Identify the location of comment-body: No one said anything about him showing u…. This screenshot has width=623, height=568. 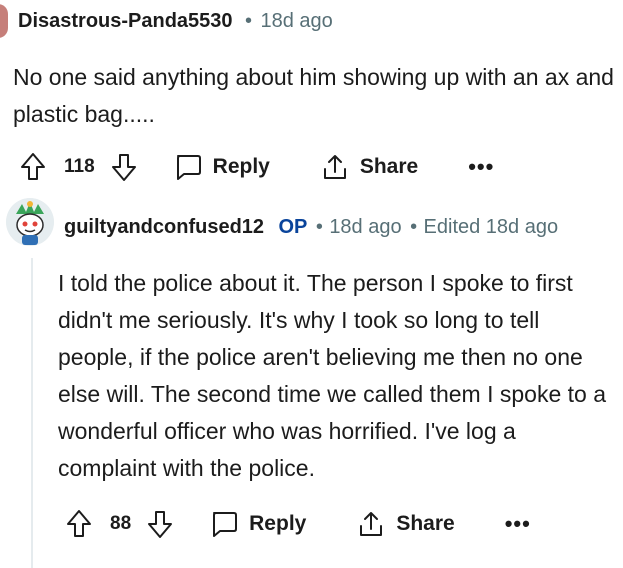
(313, 95).